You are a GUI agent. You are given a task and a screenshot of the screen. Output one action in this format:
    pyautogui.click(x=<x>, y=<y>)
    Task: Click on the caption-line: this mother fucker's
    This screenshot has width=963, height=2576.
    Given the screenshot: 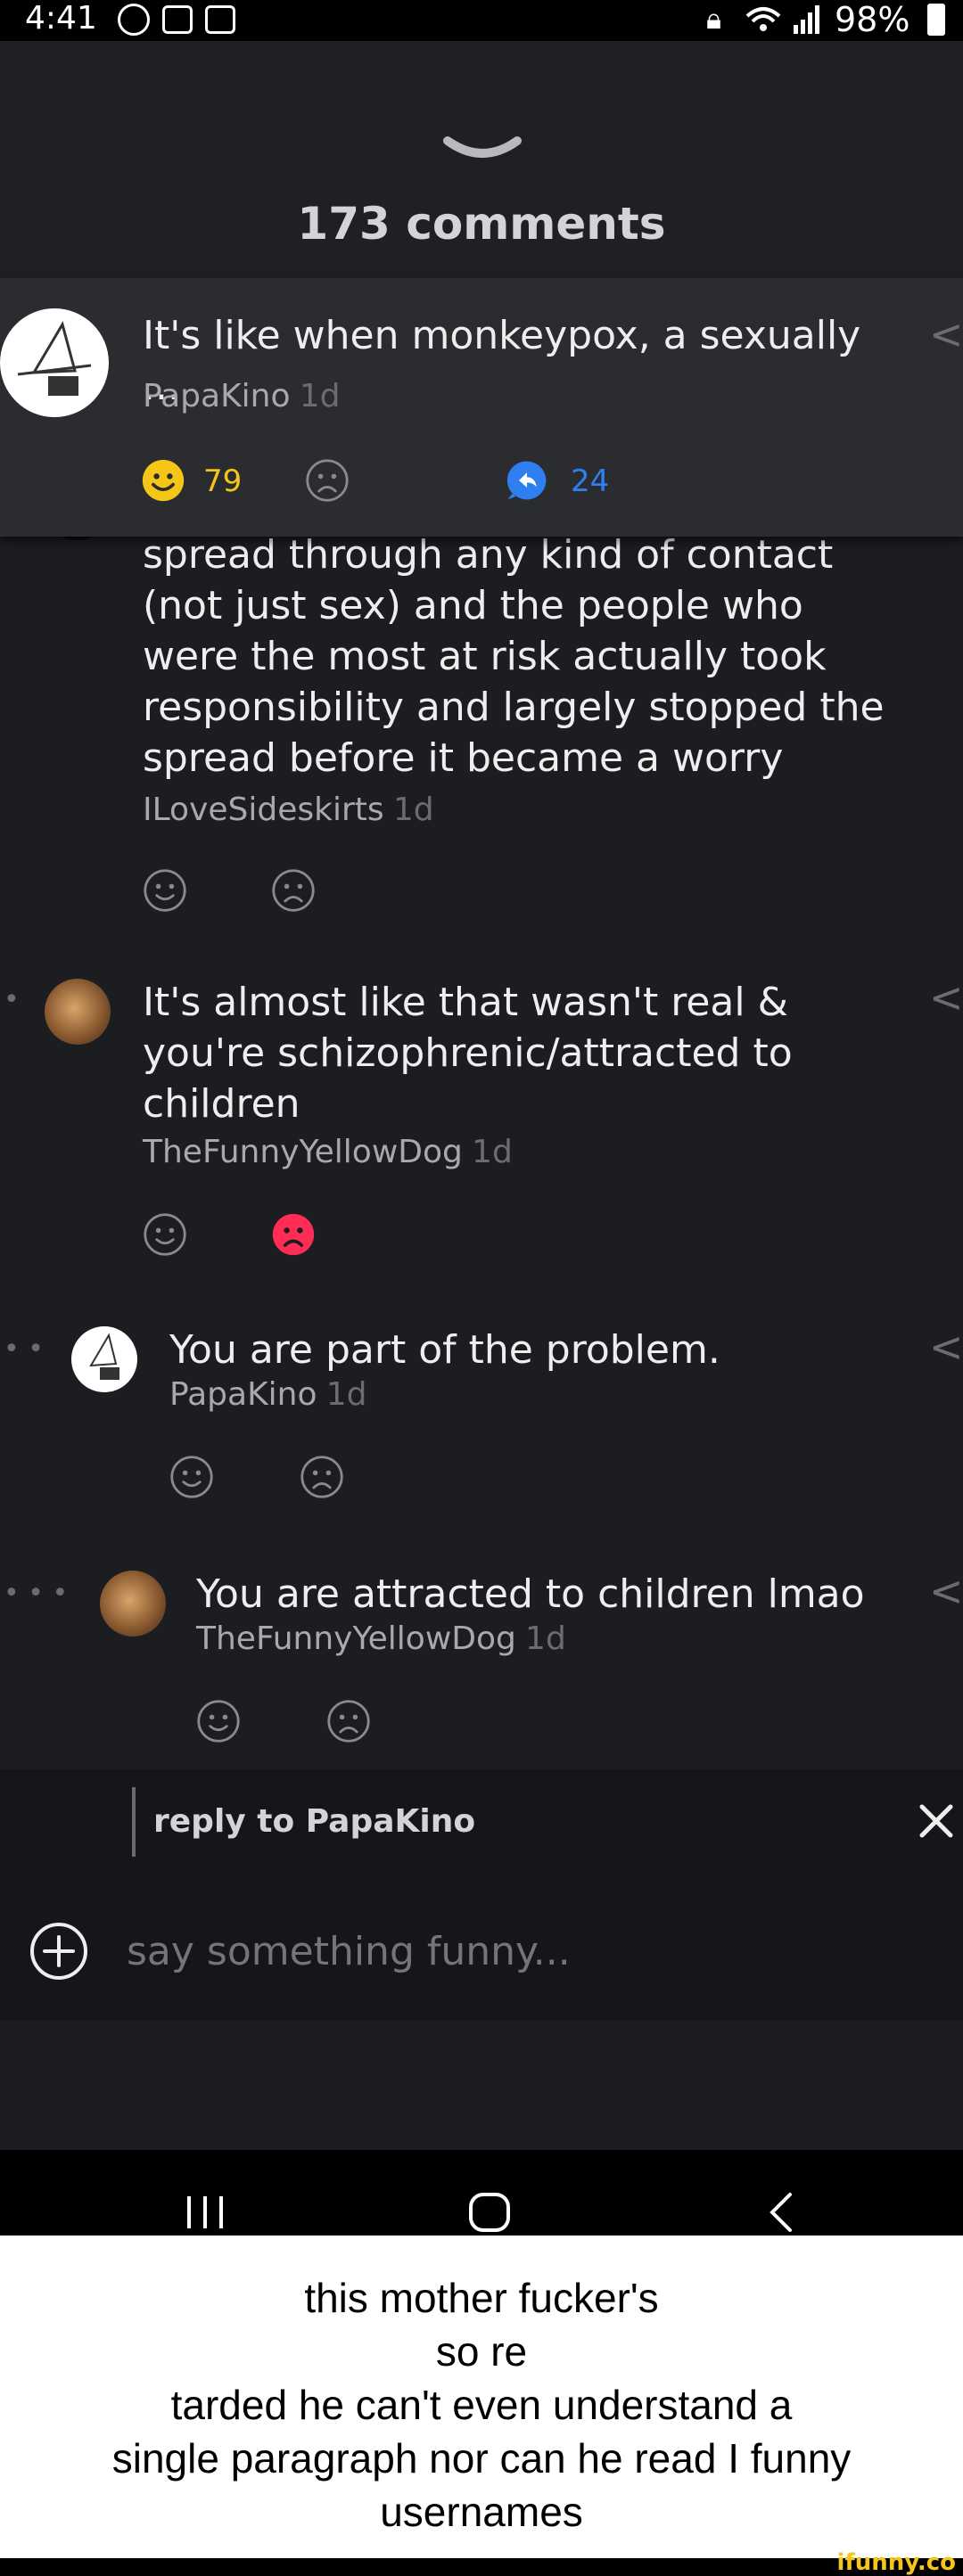 What is the action you would take?
    pyautogui.click(x=481, y=2298)
    